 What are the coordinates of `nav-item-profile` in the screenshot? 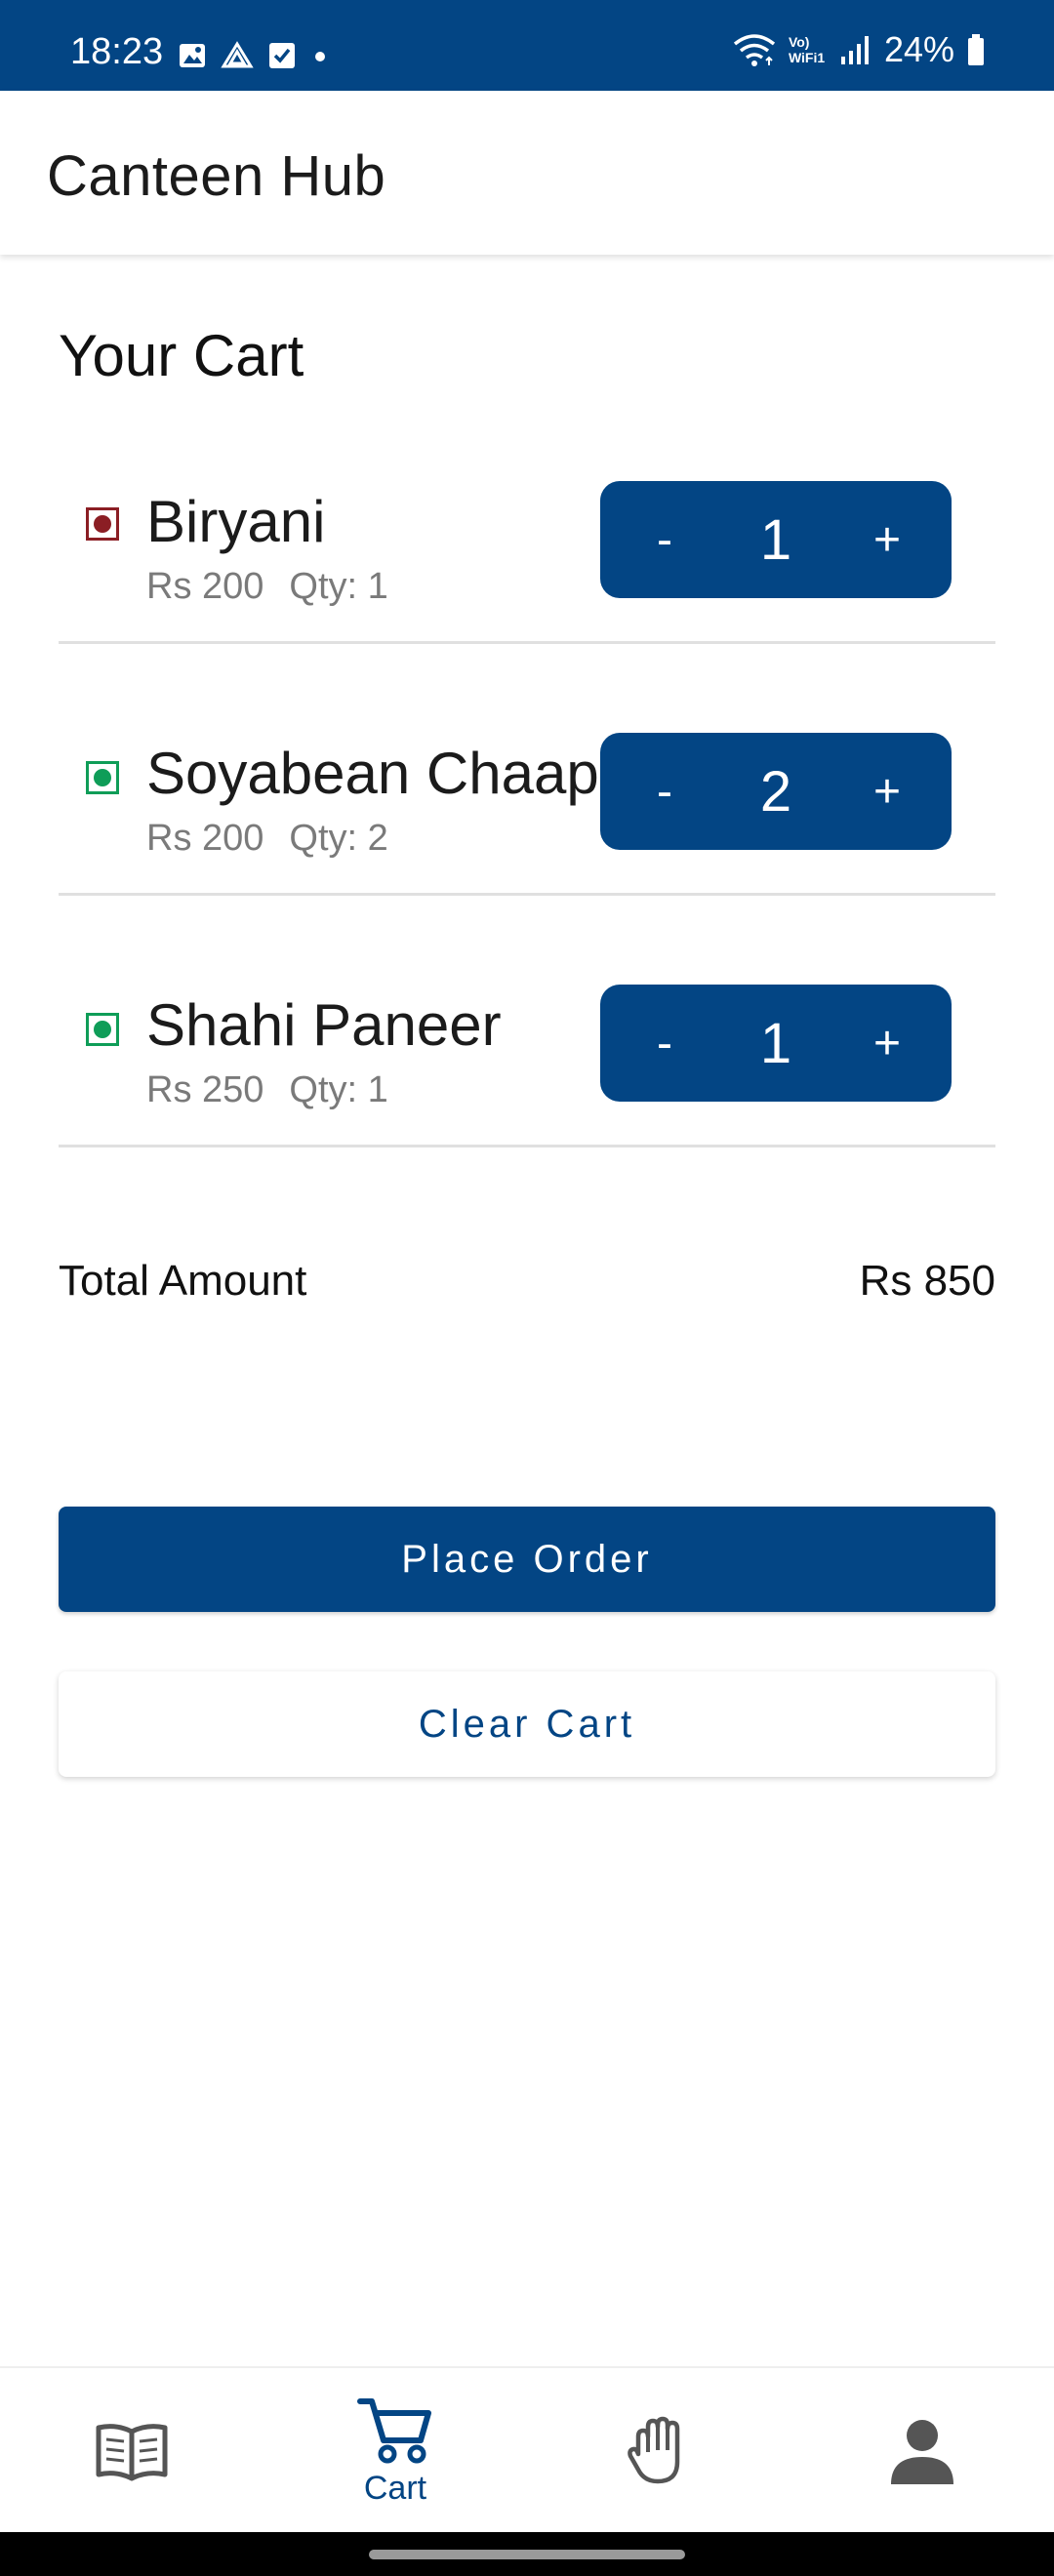 It's located at (922, 2451).